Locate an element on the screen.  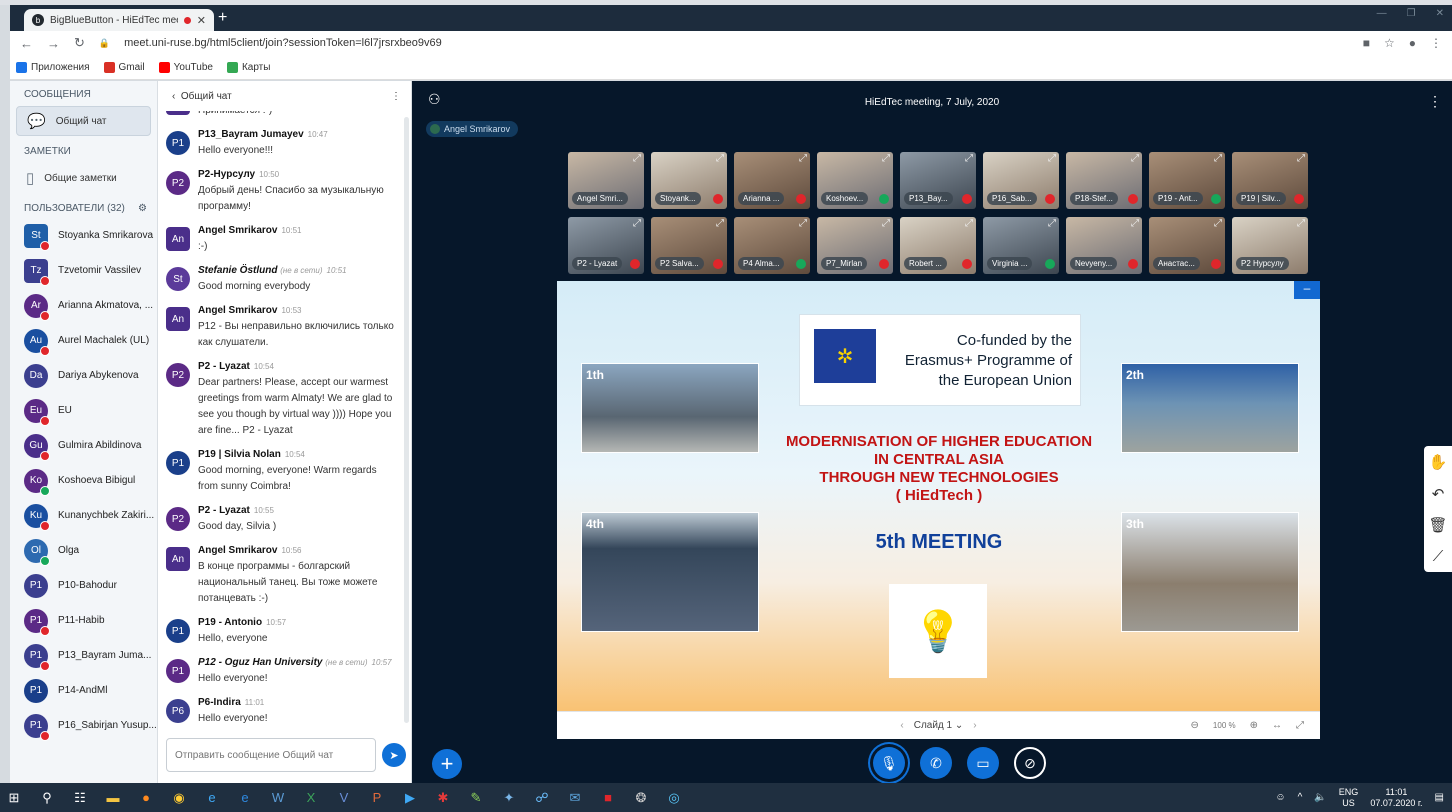
maximize-icon: ❐ is located at coordinates (1411, 13).